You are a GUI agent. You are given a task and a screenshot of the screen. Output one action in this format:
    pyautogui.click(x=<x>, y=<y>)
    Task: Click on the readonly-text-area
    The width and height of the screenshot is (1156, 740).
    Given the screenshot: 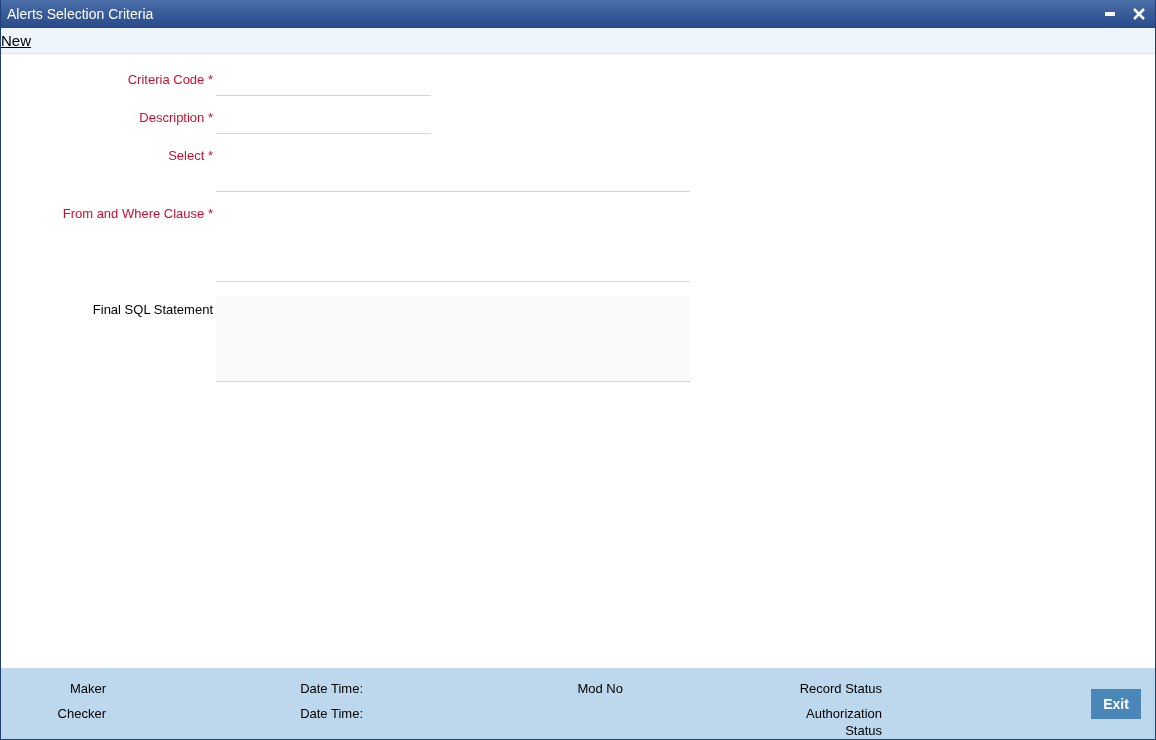 What is the action you would take?
    pyautogui.click(x=453, y=339)
    